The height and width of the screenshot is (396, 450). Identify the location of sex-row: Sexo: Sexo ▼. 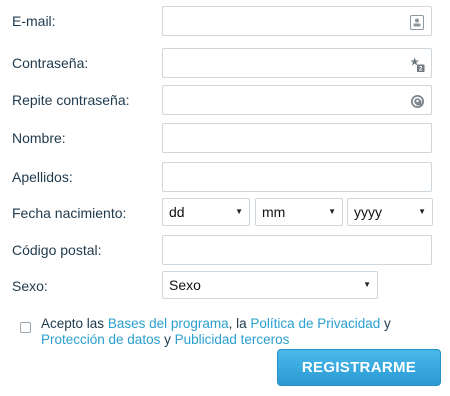
(225, 286).